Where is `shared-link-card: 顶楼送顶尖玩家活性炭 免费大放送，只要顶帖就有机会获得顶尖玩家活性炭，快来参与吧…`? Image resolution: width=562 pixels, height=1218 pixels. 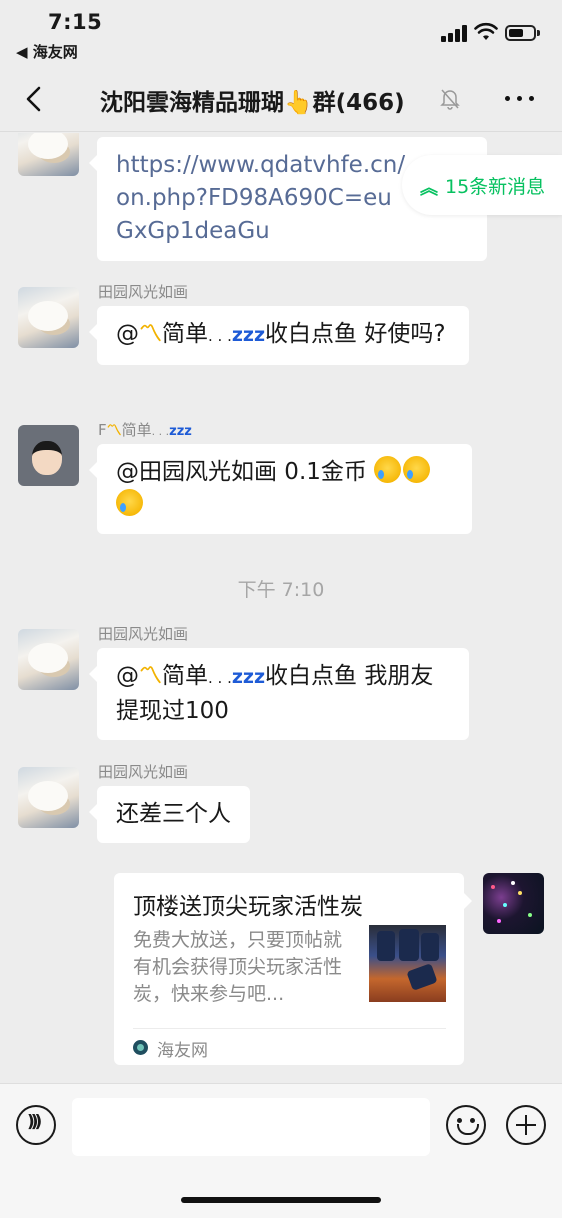 shared-link-card: 顶楼送顶尖玩家活性炭 免费大放送，只要顶帖就有机会获得顶尖玩家活性炭，快来参与吧… is located at coordinates (293, 969).